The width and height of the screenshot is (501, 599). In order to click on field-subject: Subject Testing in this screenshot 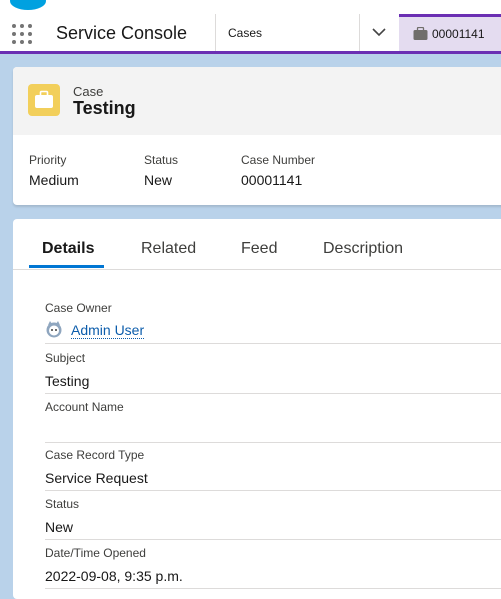, I will do `click(273, 369)`.